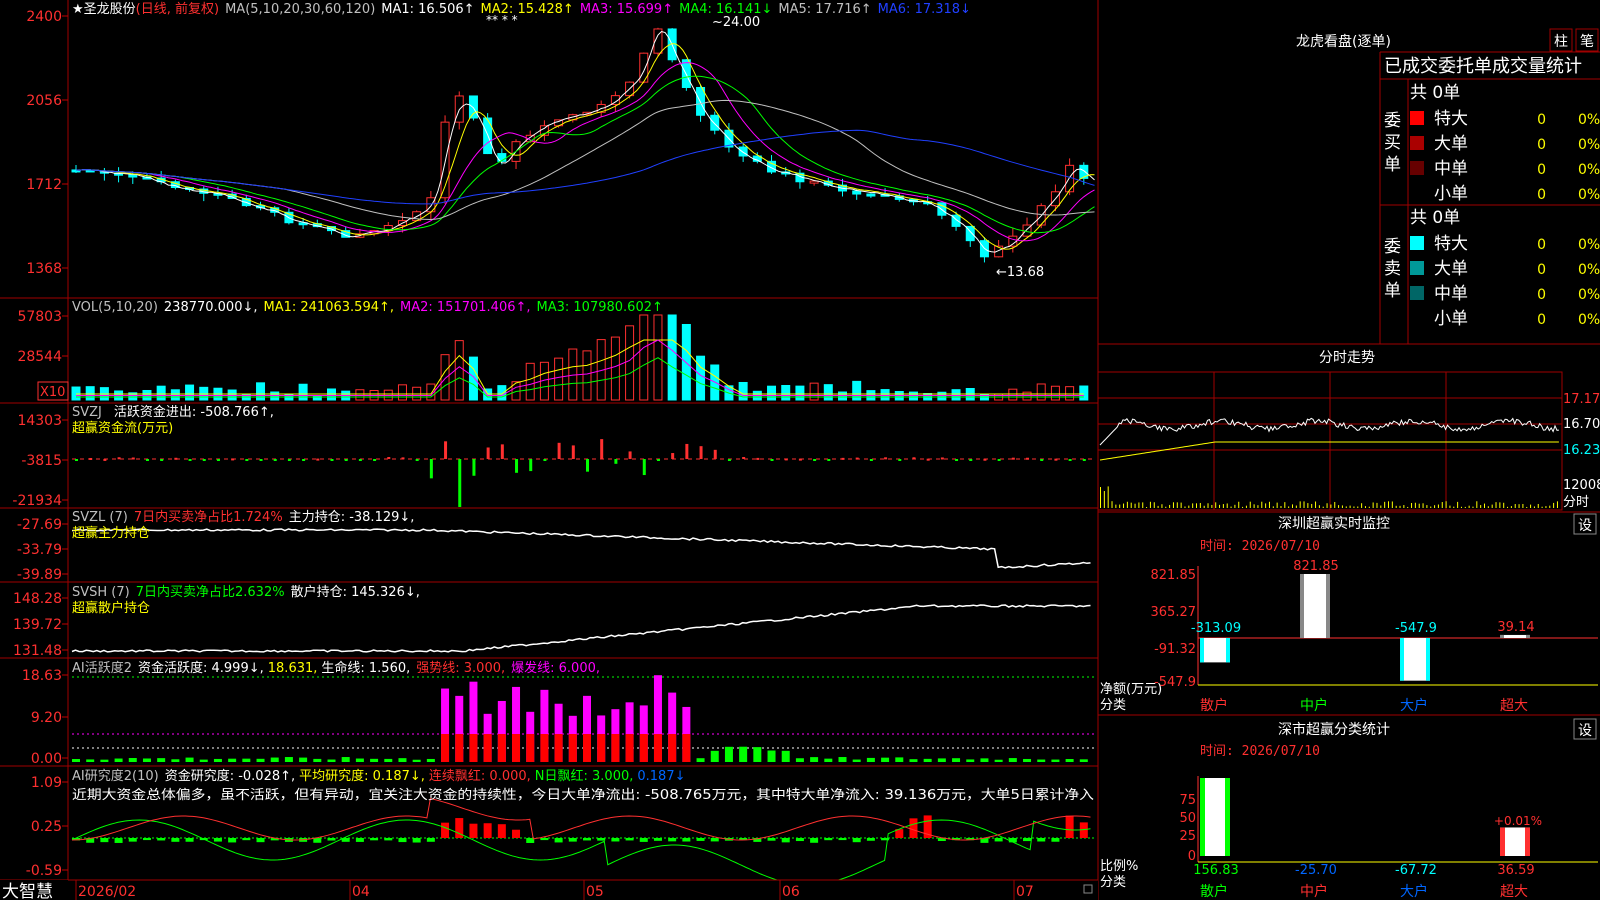 The width and height of the screenshot is (1600, 900). I want to click on stats-value-label: -25.70, so click(1316, 870).